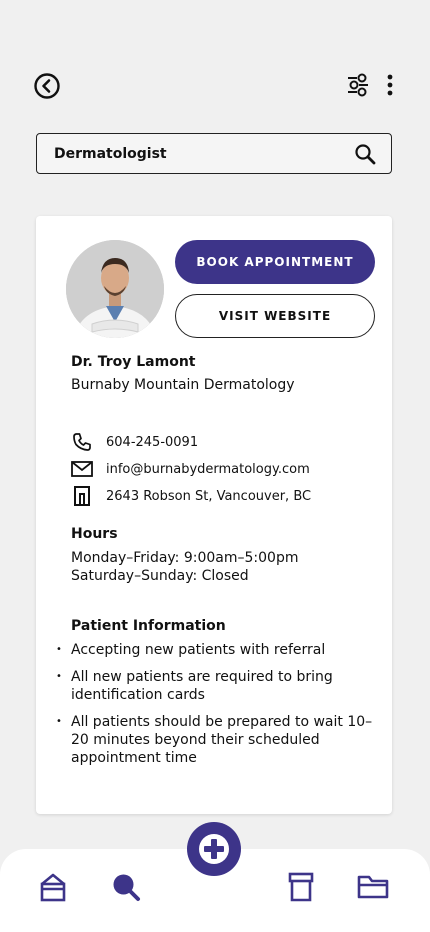 The image size is (430, 932). I want to click on phone-number: 604-245-0091, so click(152, 442).